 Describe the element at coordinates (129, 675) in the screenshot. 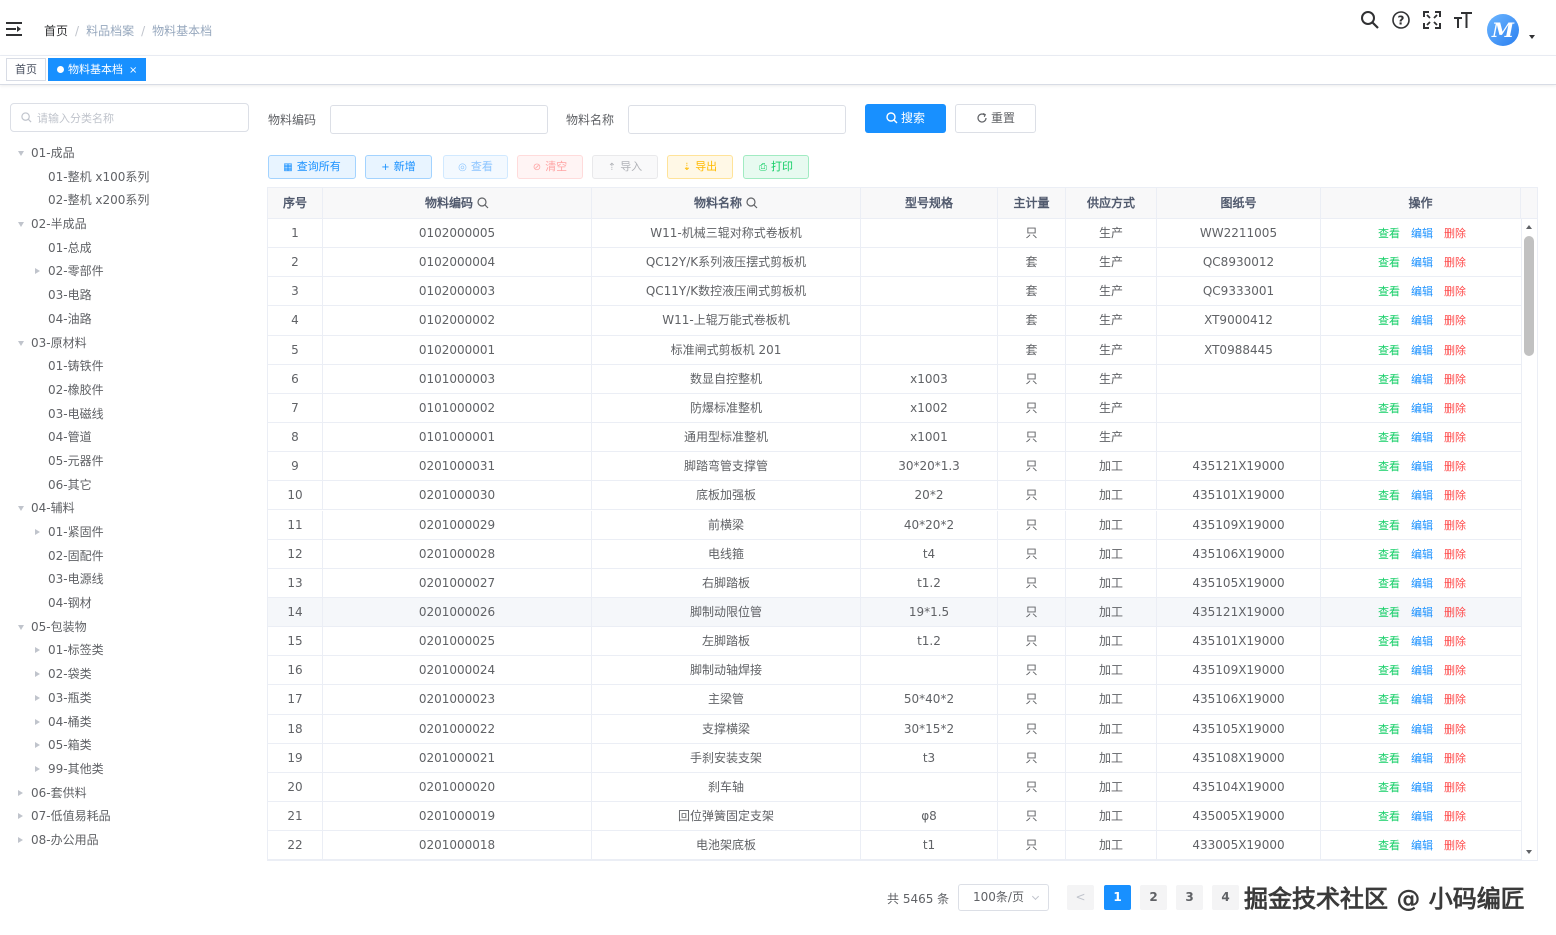

I see `tree-node: 02-袋类` at that location.